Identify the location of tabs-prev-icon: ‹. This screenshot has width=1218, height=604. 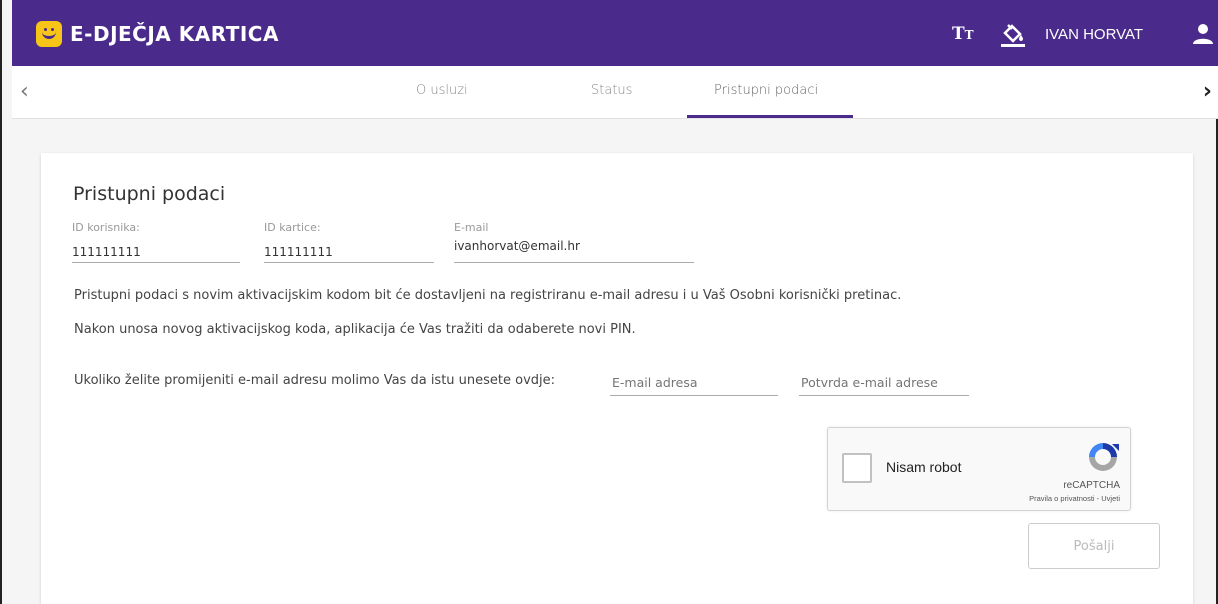
(24, 91).